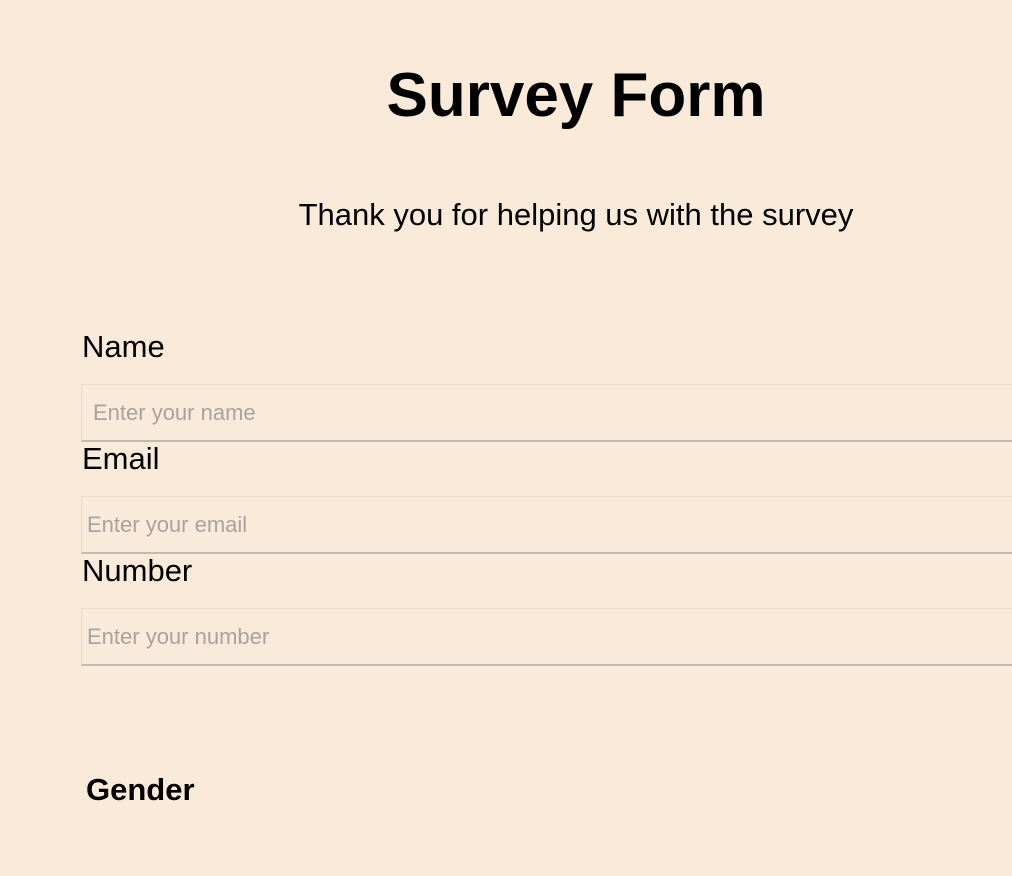 This screenshot has height=876, width=1012. Describe the element at coordinates (576, 214) in the screenshot. I see `page-subtitle: Thank you for helping us with the survey` at that location.